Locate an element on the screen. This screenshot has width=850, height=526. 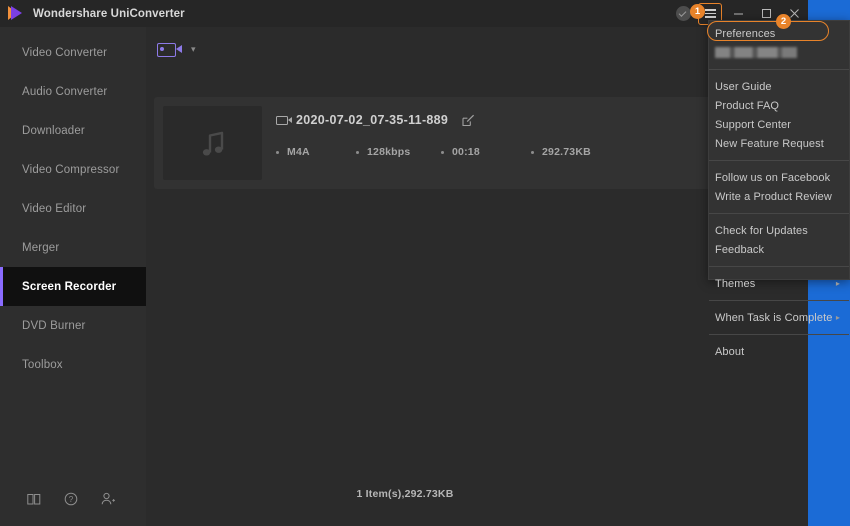
menu-group-about: About is located at coordinates (779, 351).